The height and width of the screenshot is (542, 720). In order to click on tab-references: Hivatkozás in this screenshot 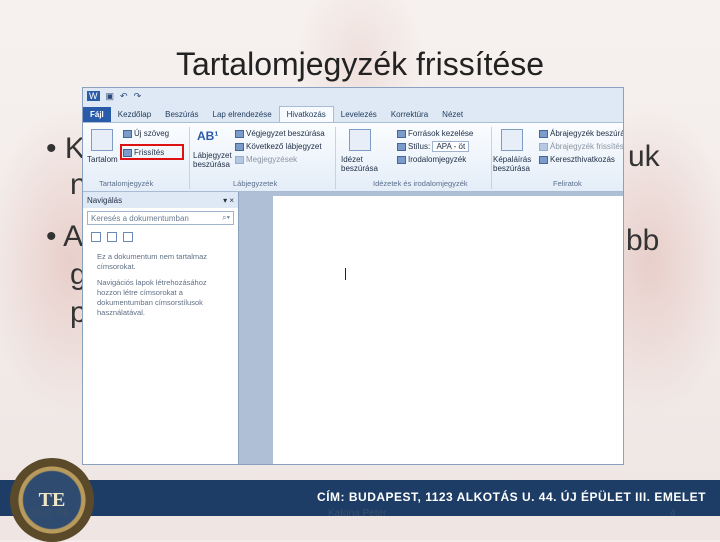, I will do `click(306, 114)`.